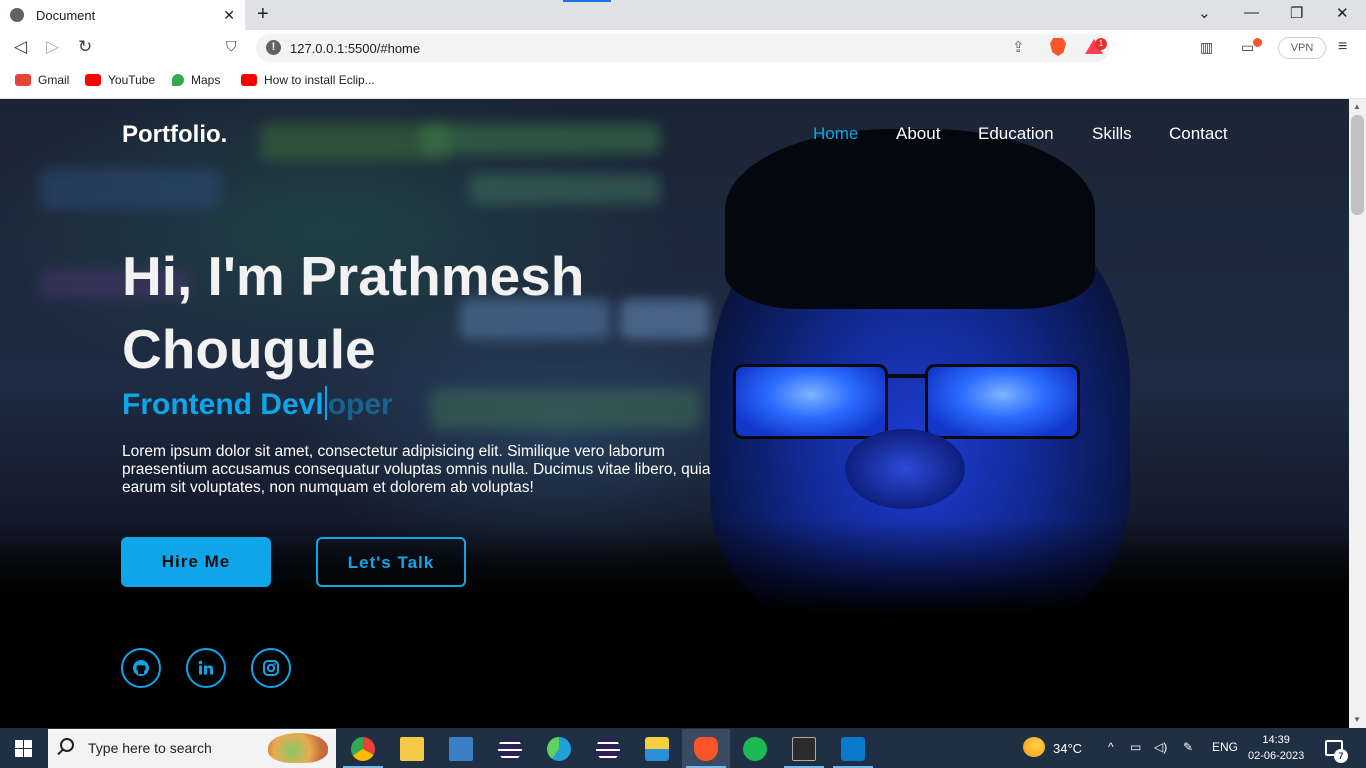 The width and height of the screenshot is (1366, 768). Describe the element at coordinates (1251, 12) in the screenshot. I see `minimize-button: —` at that location.